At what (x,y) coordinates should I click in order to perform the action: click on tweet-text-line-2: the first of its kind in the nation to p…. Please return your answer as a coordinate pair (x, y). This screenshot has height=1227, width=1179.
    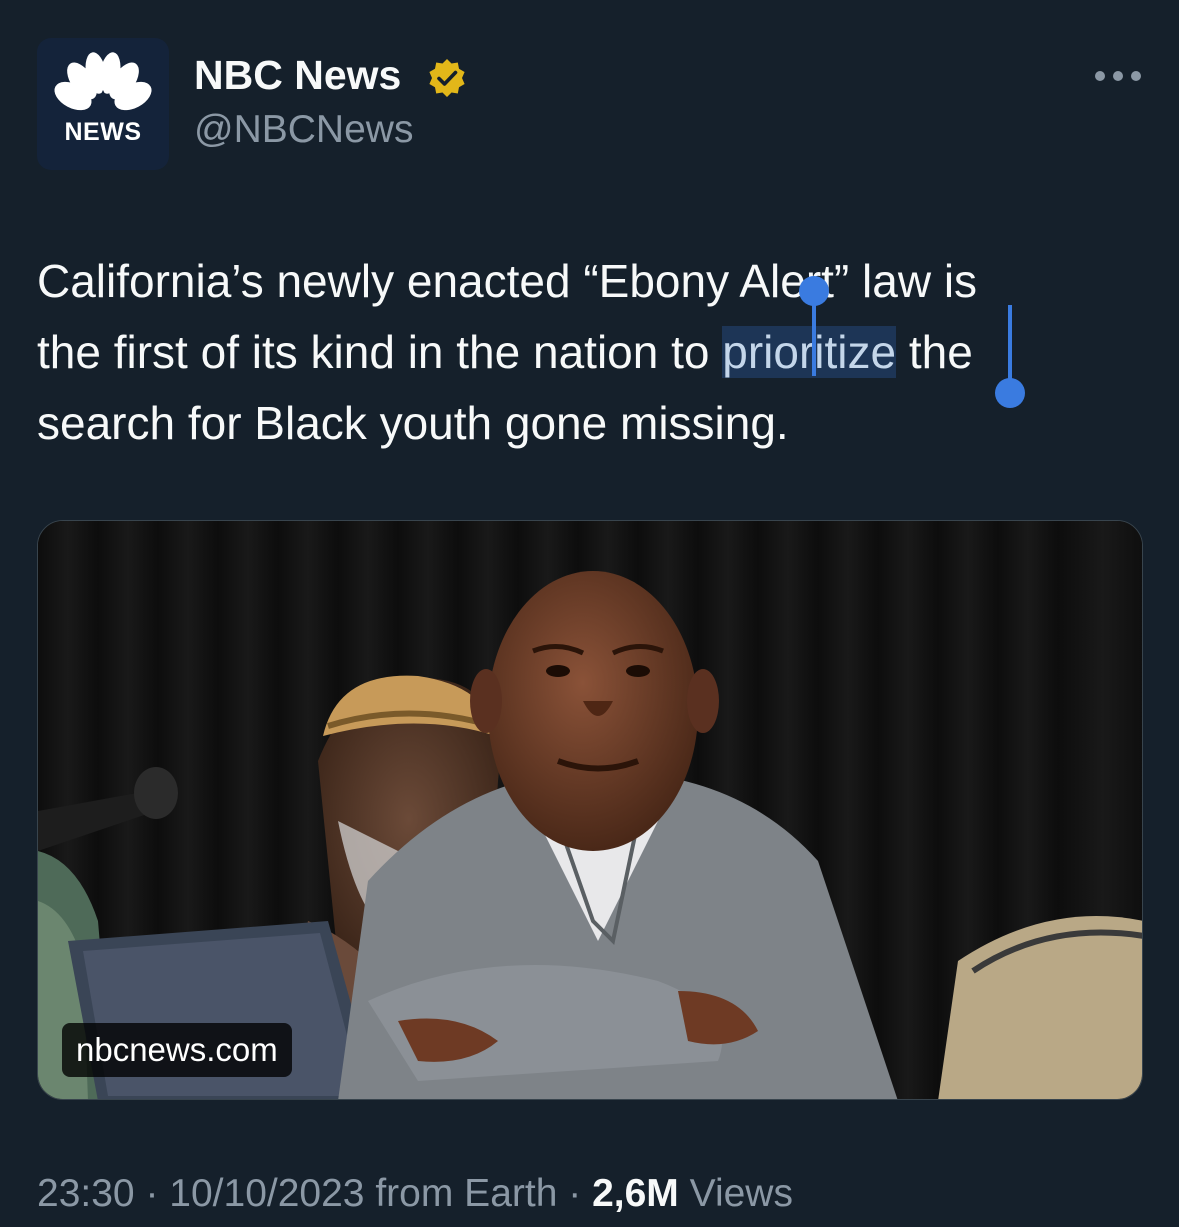
    Looking at the image, I should click on (592, 352).